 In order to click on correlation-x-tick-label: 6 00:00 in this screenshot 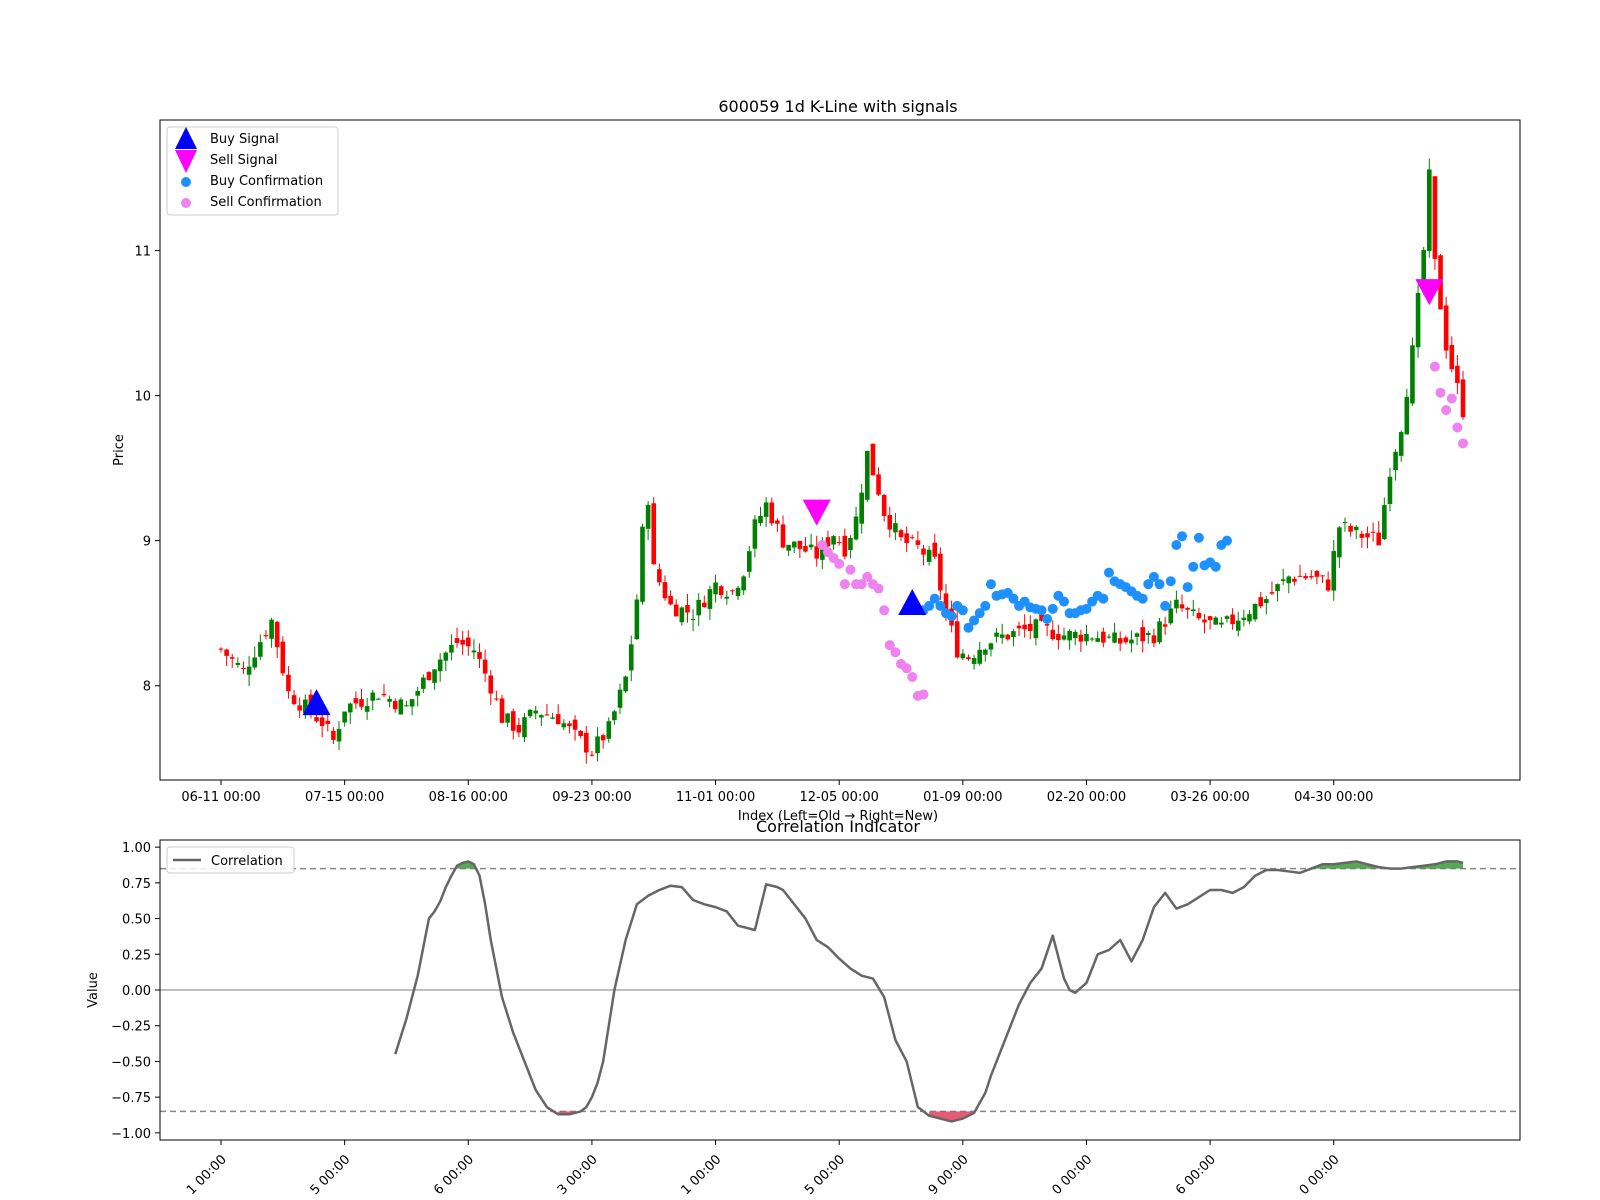, I will do `click(454, 1175)`.